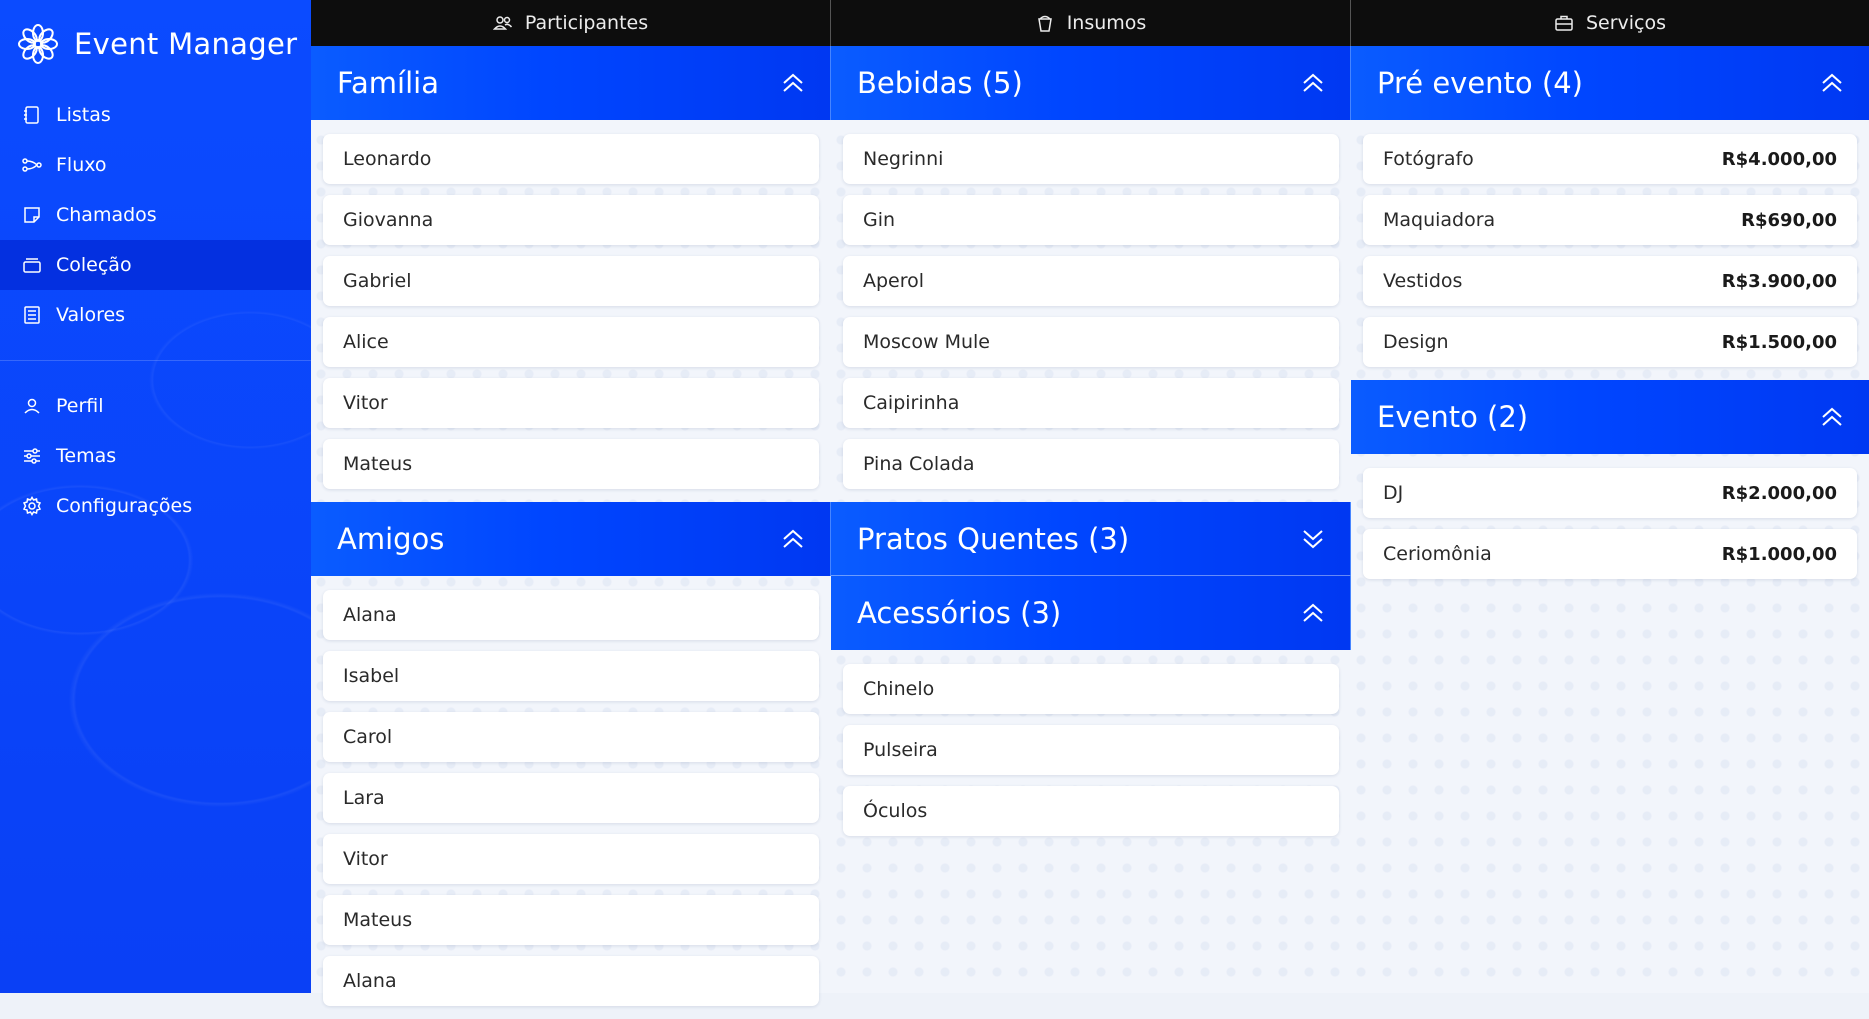 This screenshot has height=1019, width=1869. I want to click on item-label: Gin, so click(879, 220).